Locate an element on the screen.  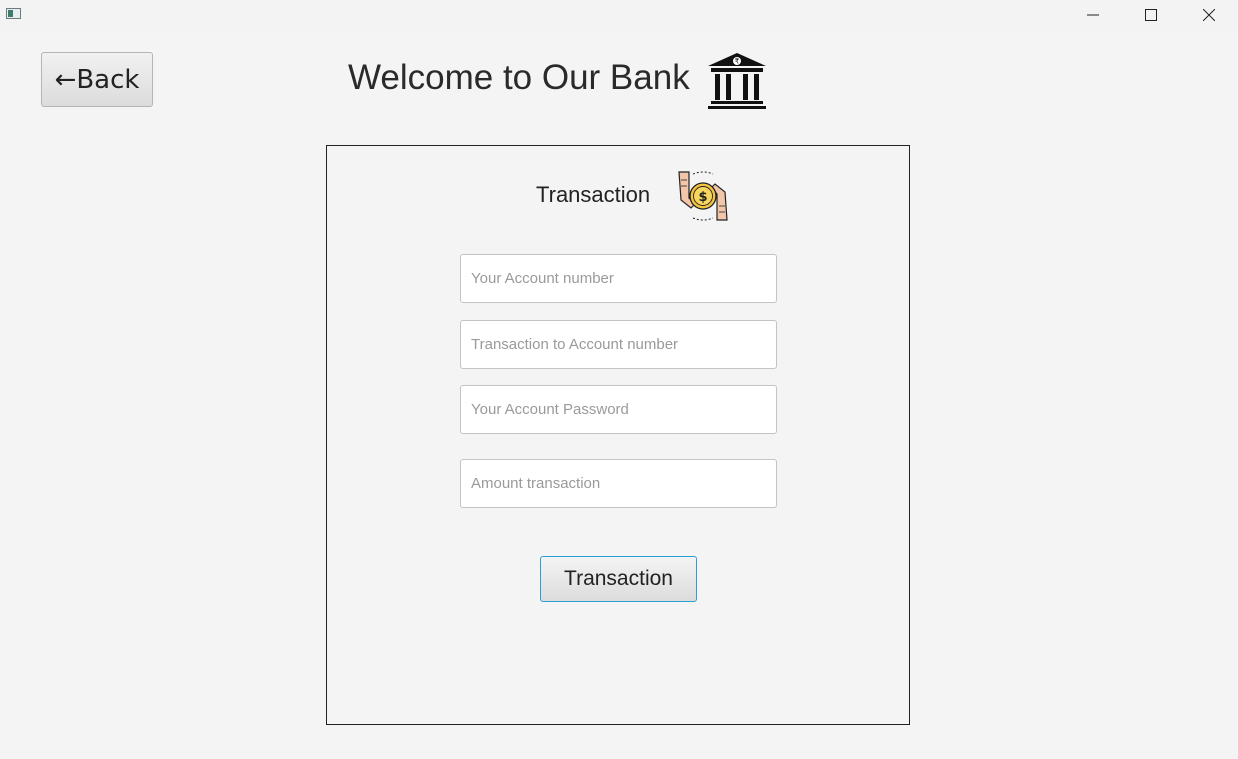
app-icon is located at coordinates (13, 13).